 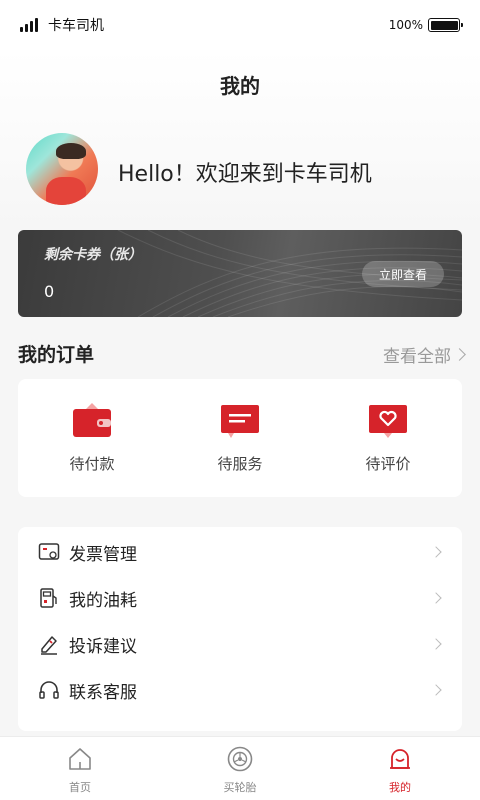 I want to click on tab-label: 买轮胎, so click(x=240, y=787).